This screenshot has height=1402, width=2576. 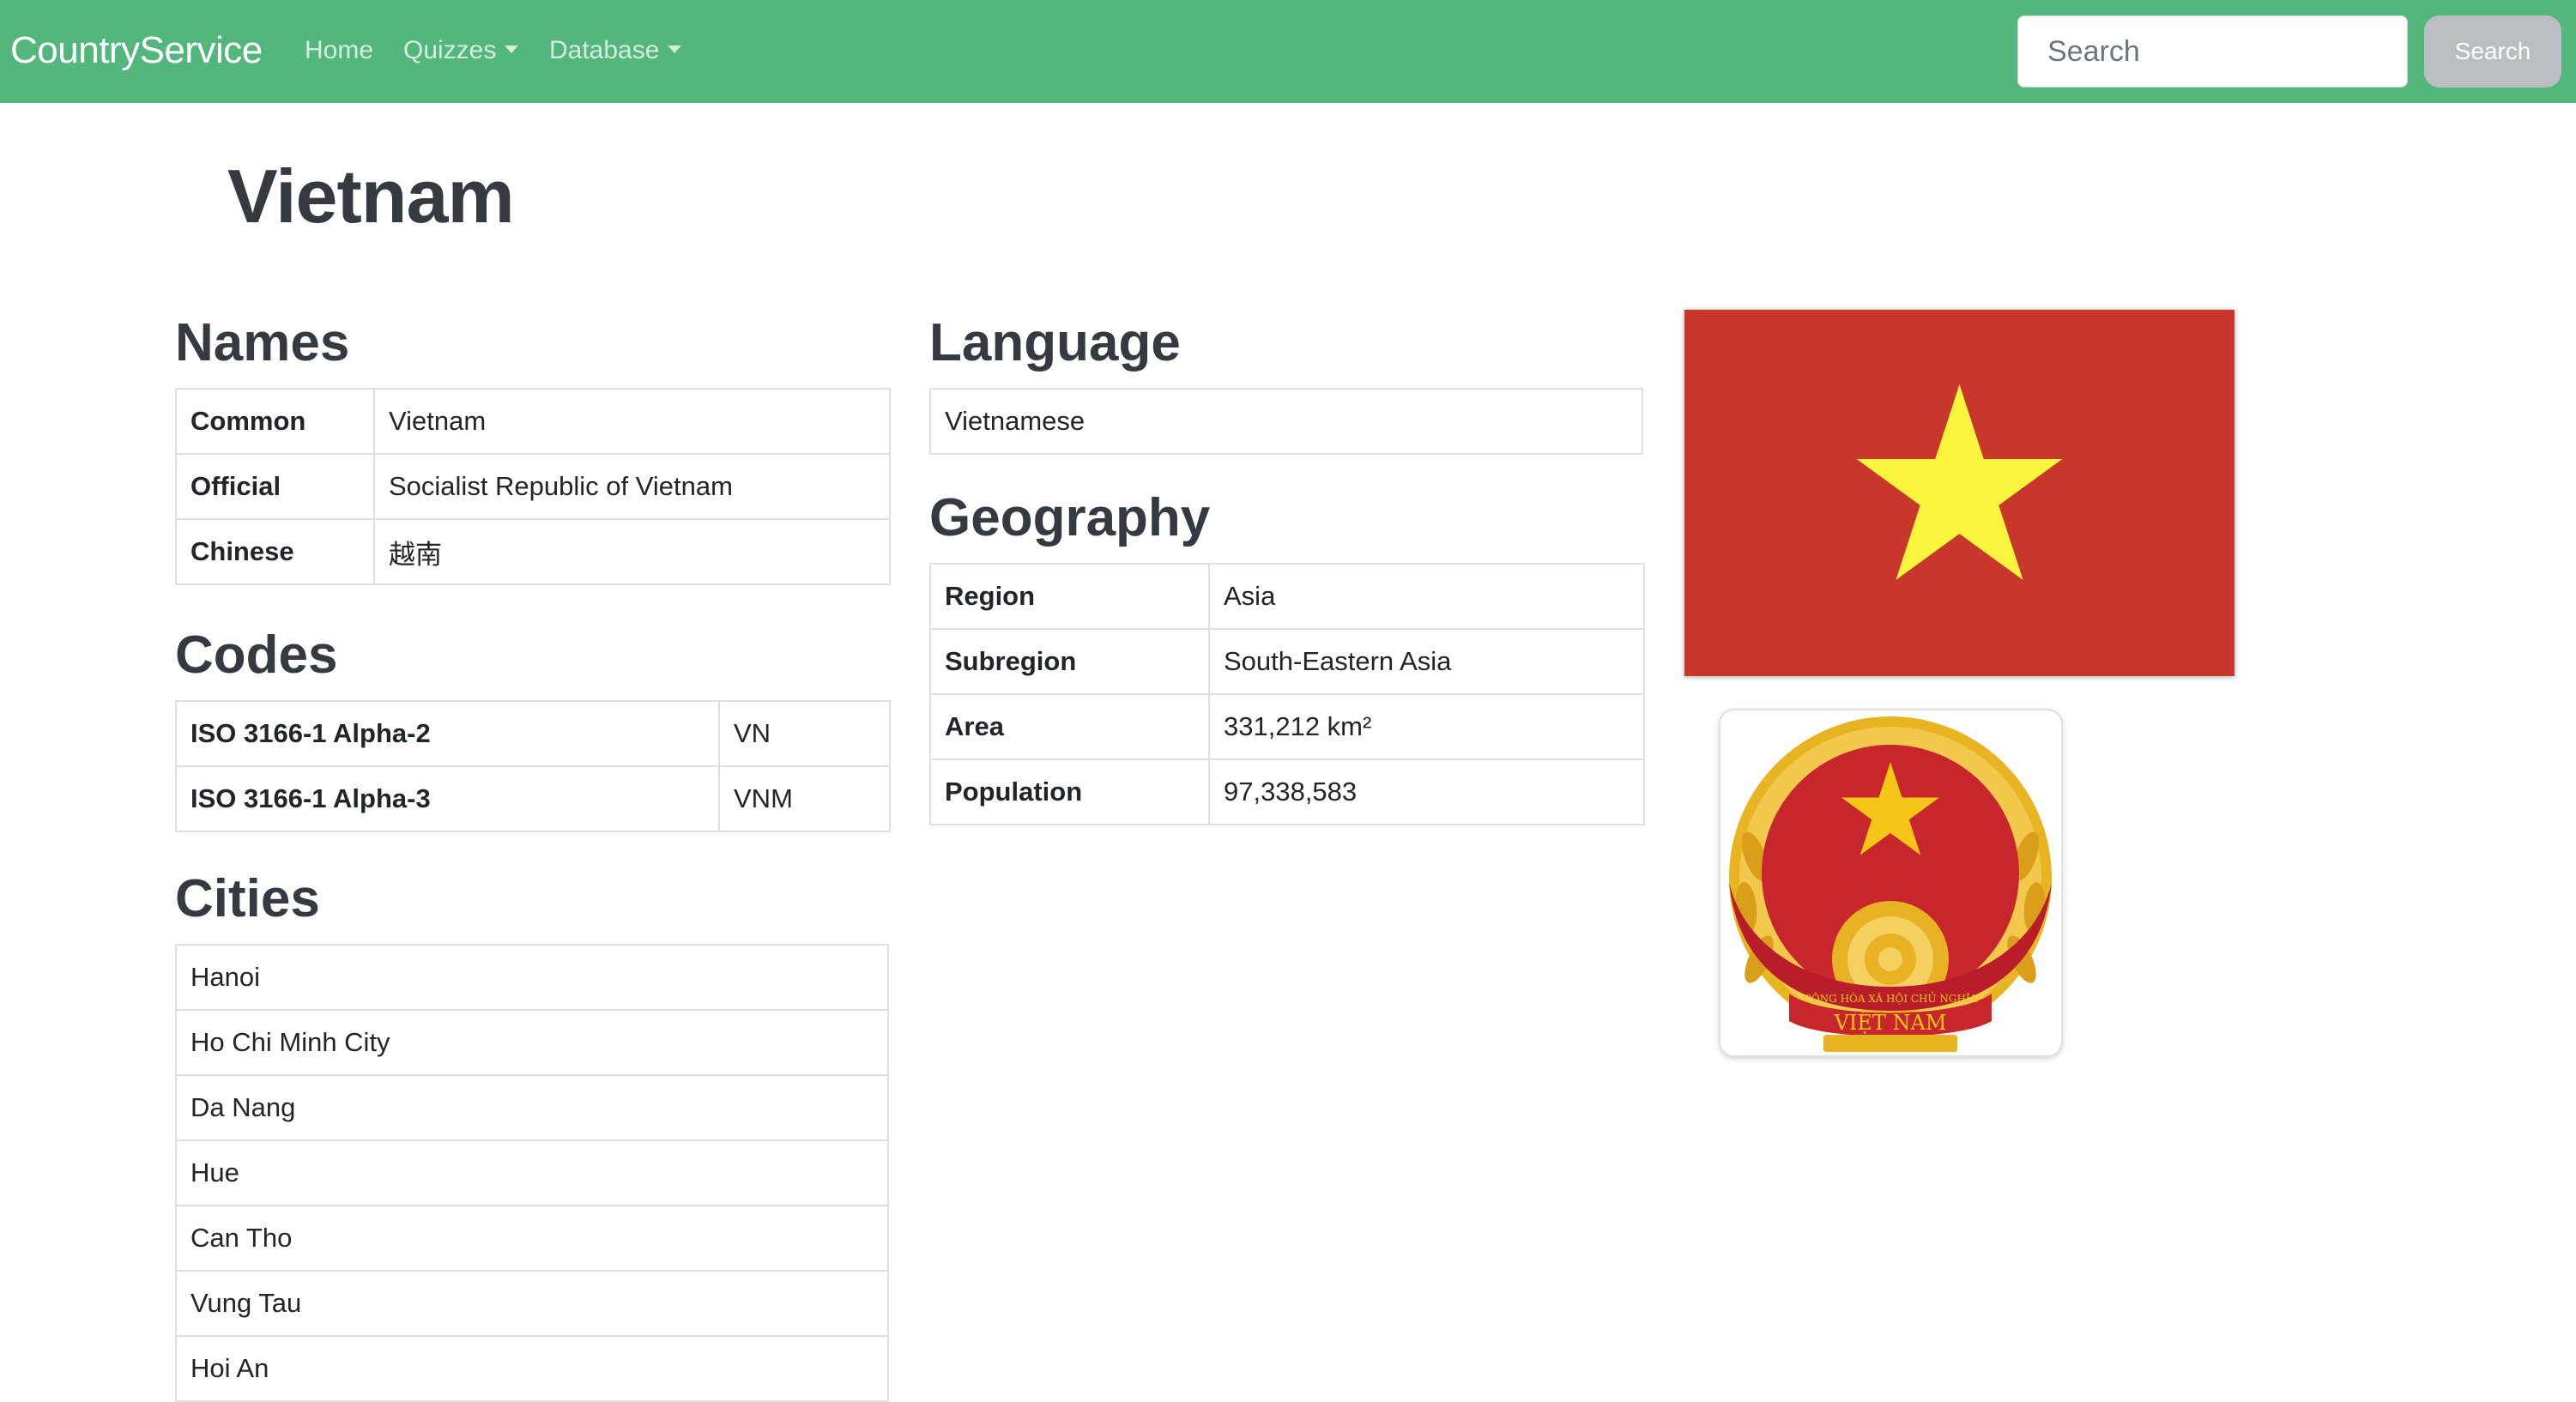 I want to click on list-item: Da Nang, so click(x=532, y=1107).